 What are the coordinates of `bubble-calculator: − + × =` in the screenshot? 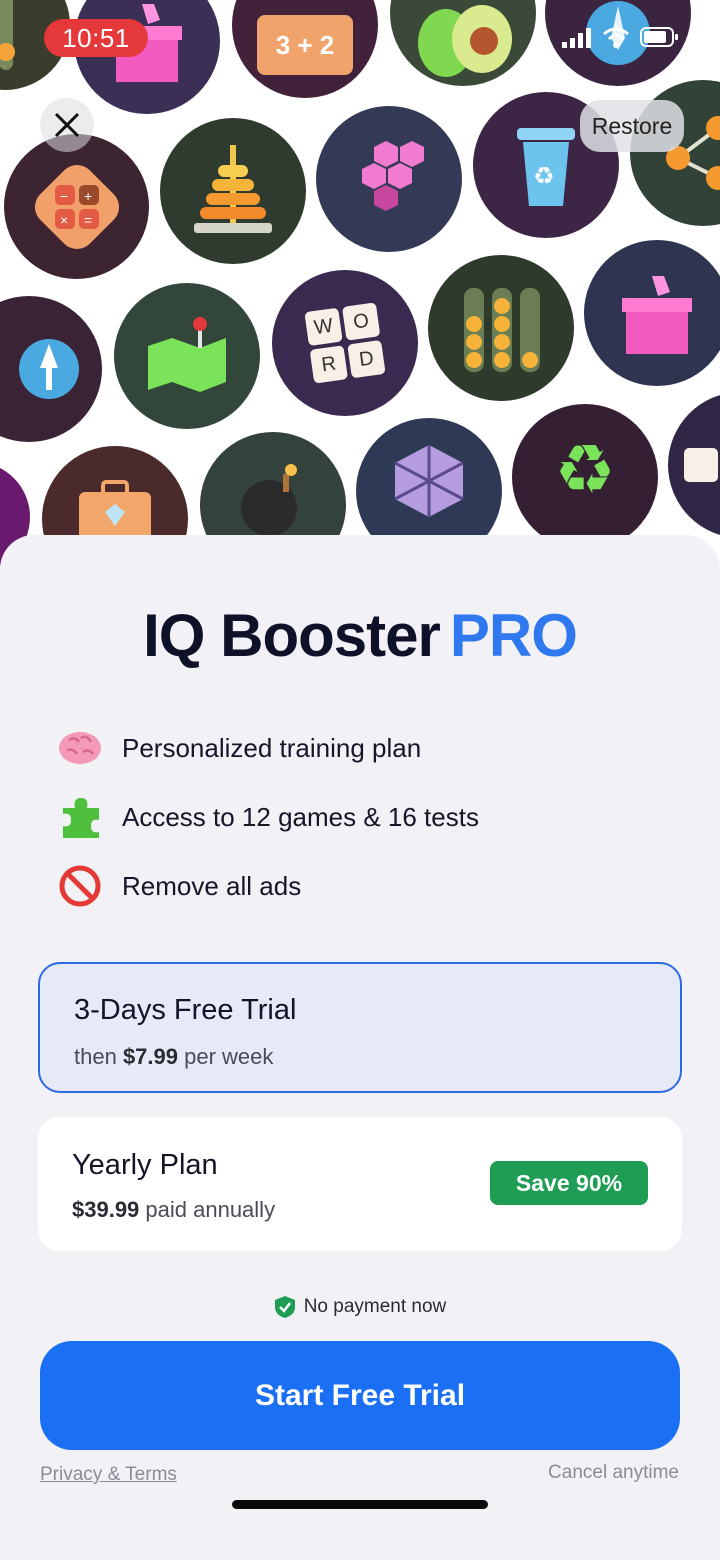 It's located at (76, 206).